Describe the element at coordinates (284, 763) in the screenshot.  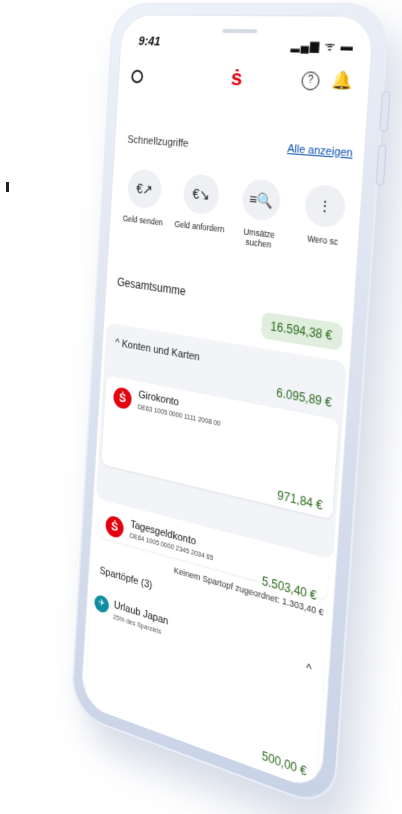
I see `pot-amount: 500,00 €` at that location.